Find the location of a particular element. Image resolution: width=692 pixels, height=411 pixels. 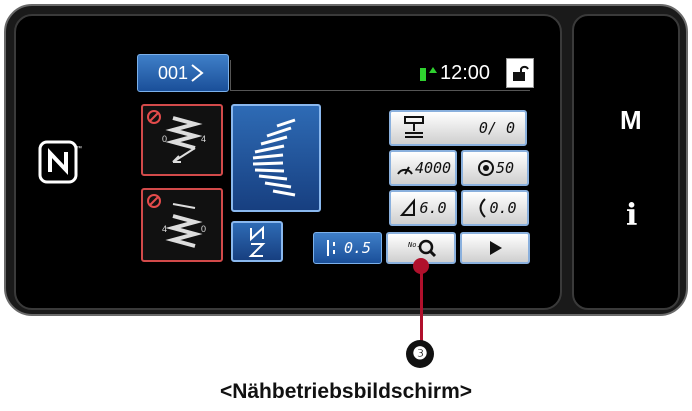

callout-number: ❸ is located at coordinates (420, 354).